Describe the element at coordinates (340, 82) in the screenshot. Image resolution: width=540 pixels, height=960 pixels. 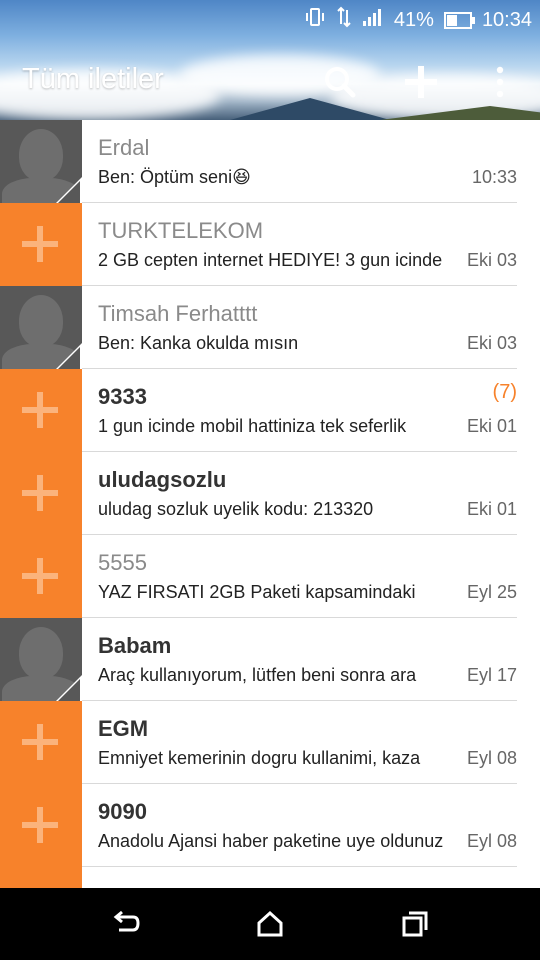
I see `search-icon` at that location.